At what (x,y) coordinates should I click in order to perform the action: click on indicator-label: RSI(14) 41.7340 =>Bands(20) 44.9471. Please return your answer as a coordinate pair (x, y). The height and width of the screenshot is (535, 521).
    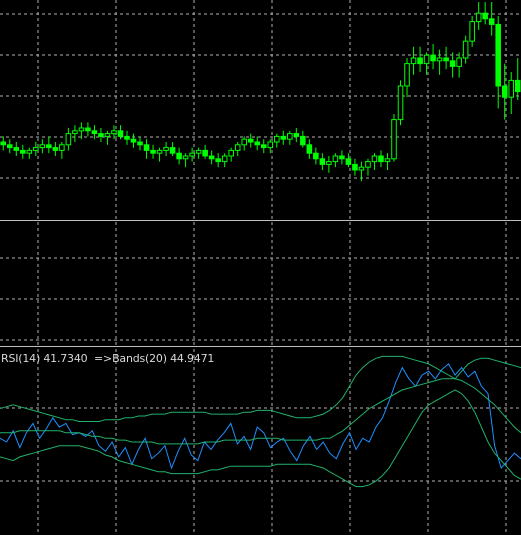
    Looking at the image, I should click on (107, 358).